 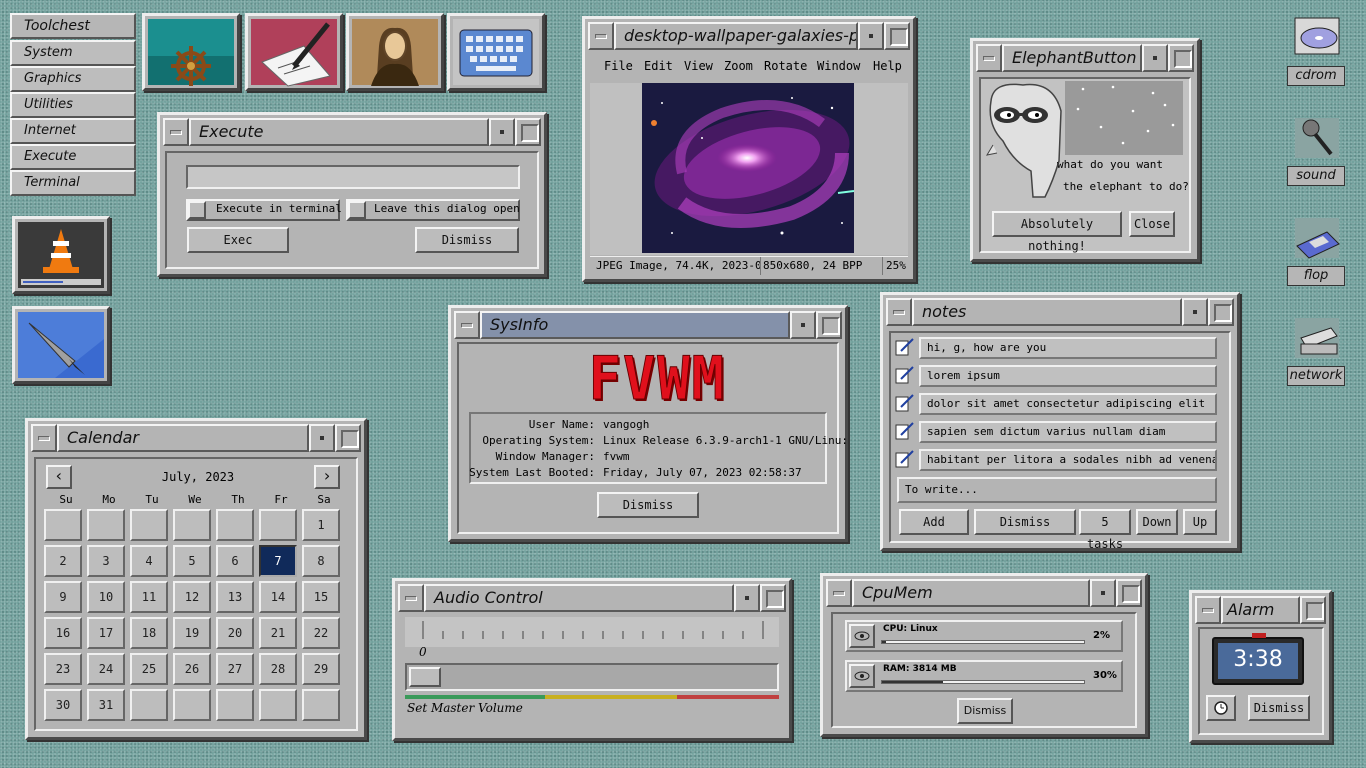 What do you see at coordinates (327, 477) in the screenshot?
I see `next-month-button: ›` at bounding box center [327, 477].